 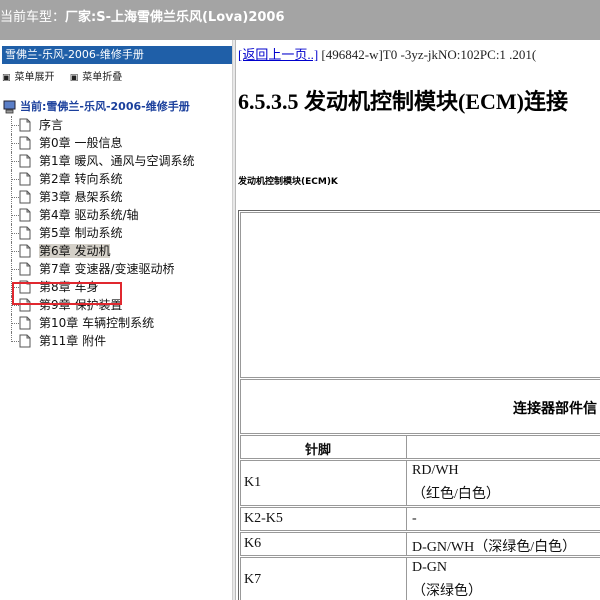 I want to click on wire-color-desc: （深绿色）, so click(x=447, y=591).